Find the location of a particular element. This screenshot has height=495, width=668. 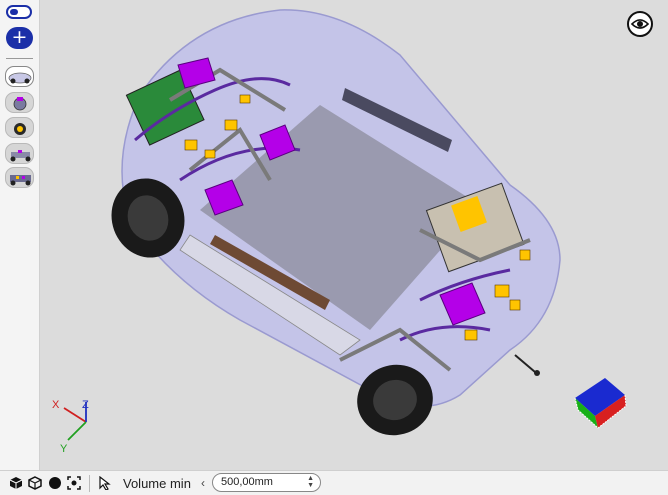

wheel-thumbnail-icon is located at coordinates (20, 129).